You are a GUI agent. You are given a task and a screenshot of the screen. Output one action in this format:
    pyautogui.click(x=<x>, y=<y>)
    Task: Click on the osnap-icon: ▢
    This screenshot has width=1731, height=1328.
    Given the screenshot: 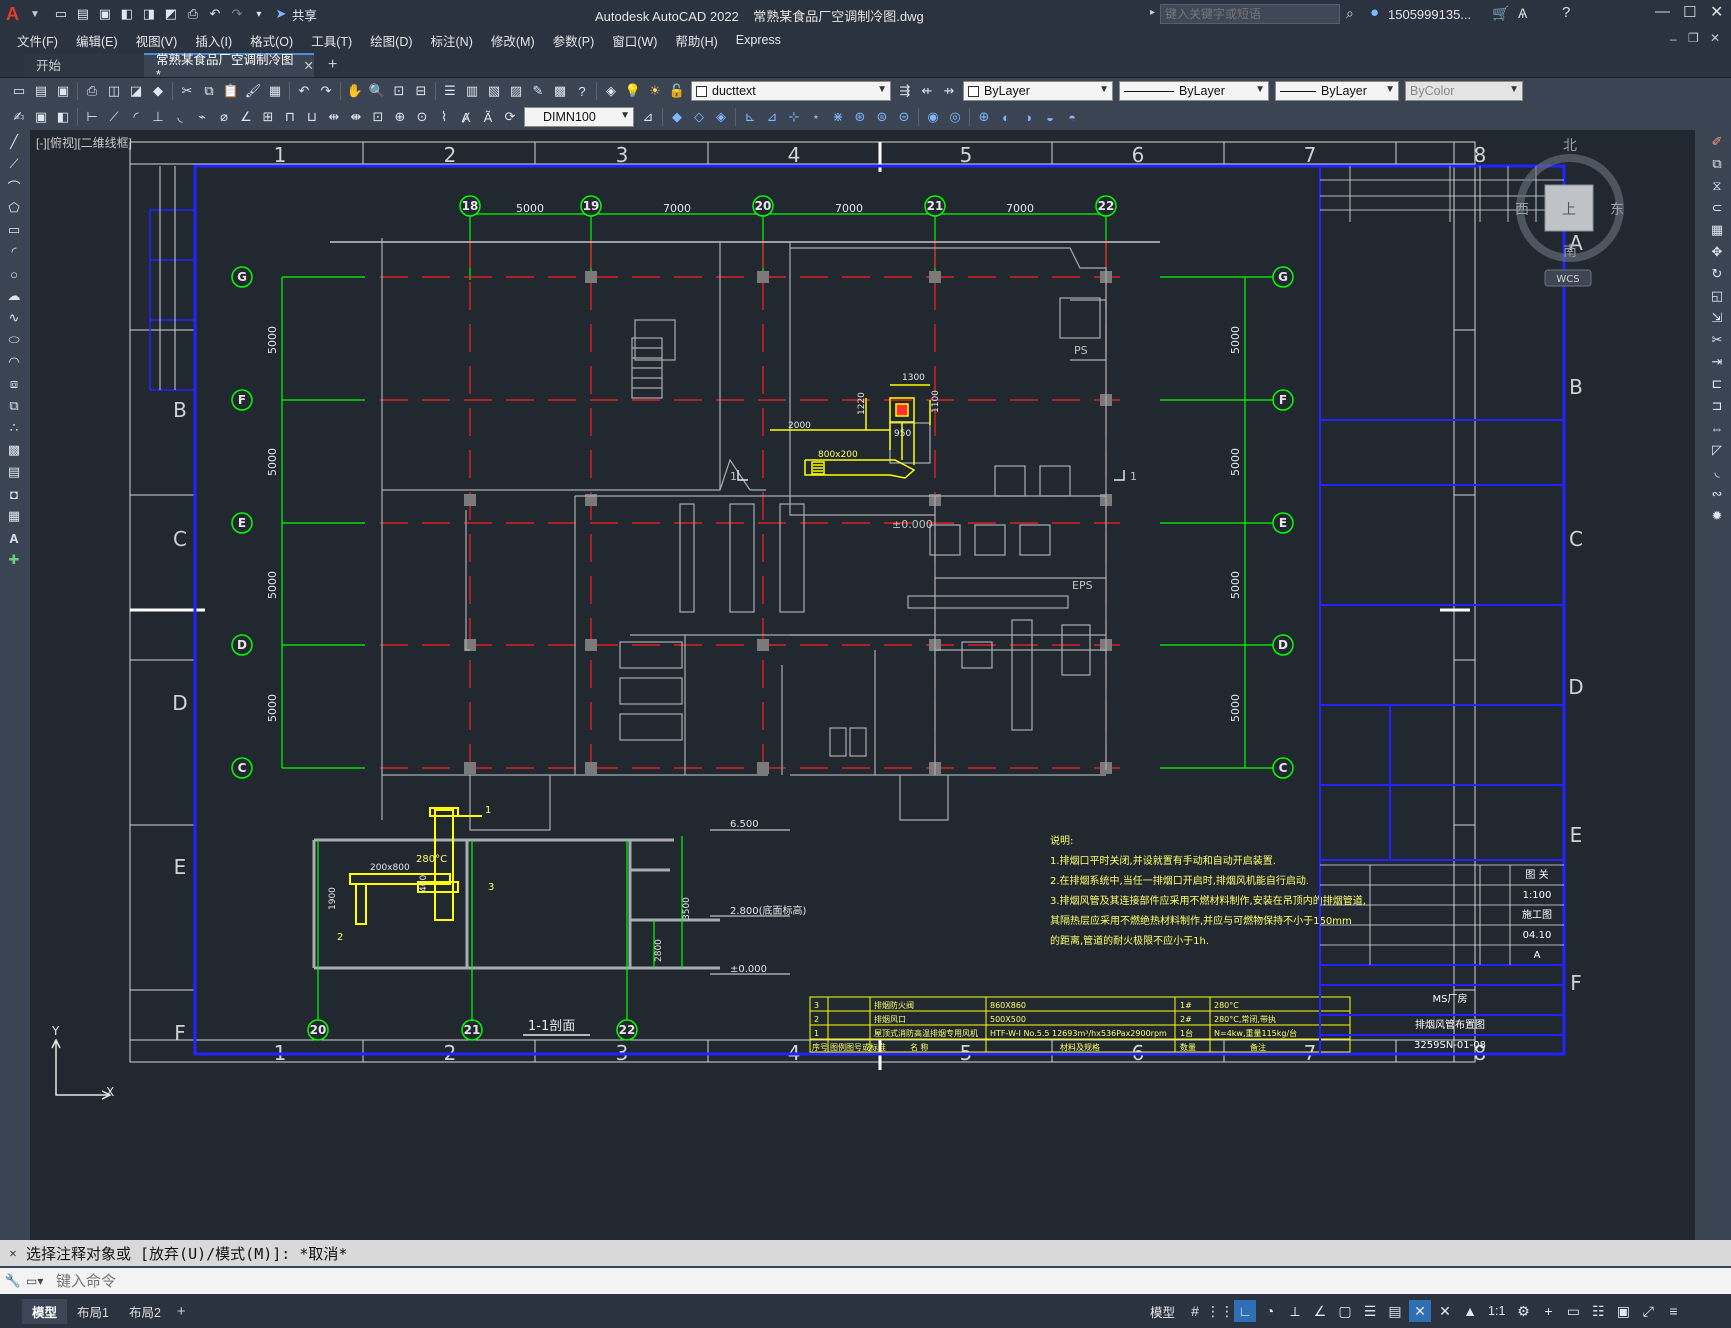 What is the action you would take?
    pyautogui.click(x=1345, y=1311)
    